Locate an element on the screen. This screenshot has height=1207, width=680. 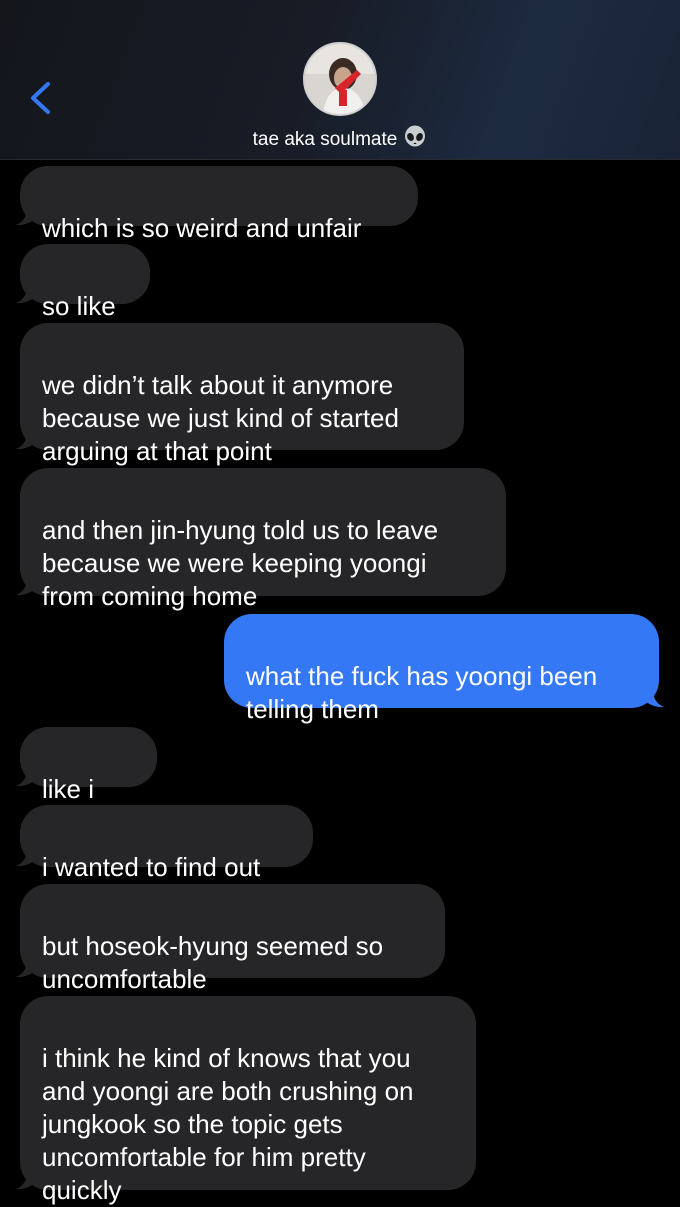
incoming-message: so like is located at coordinates (85, 282).